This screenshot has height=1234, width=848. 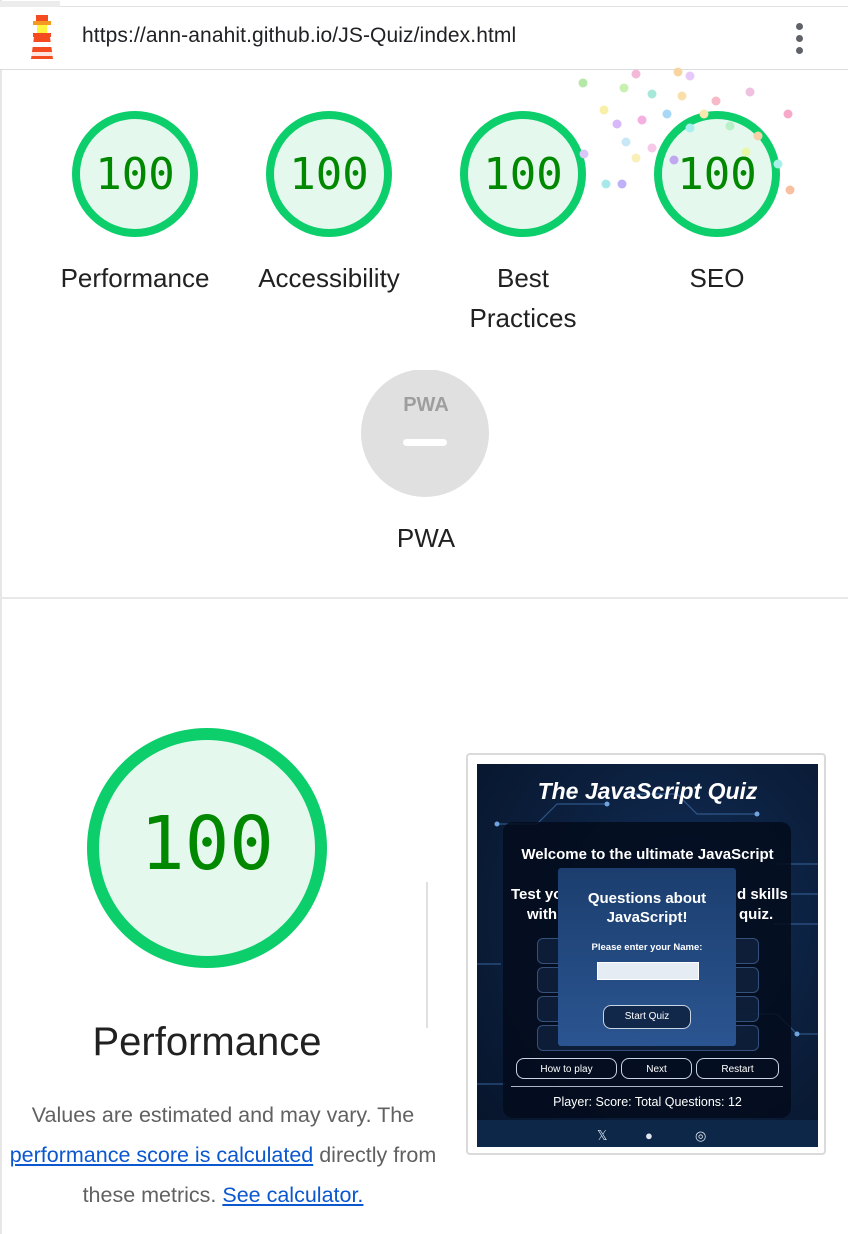 What do you see at coordinates (427, 955) in the screenshot?
I see `vertical-separator` at bounding box center [427, 955].